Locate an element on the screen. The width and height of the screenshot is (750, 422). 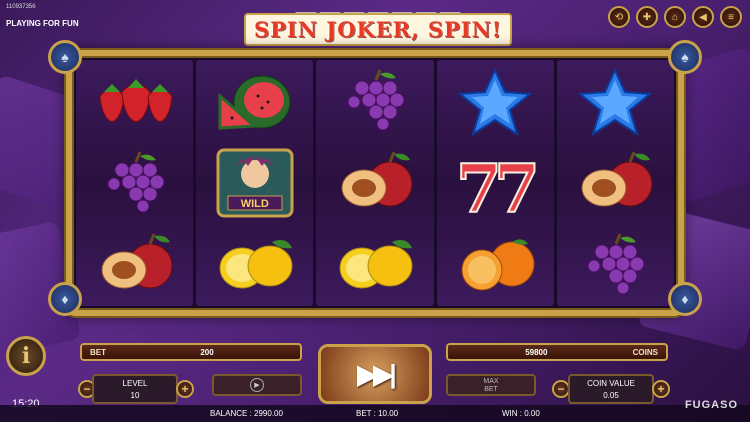
bet-value: 200 is located at coordinates (207, 352).